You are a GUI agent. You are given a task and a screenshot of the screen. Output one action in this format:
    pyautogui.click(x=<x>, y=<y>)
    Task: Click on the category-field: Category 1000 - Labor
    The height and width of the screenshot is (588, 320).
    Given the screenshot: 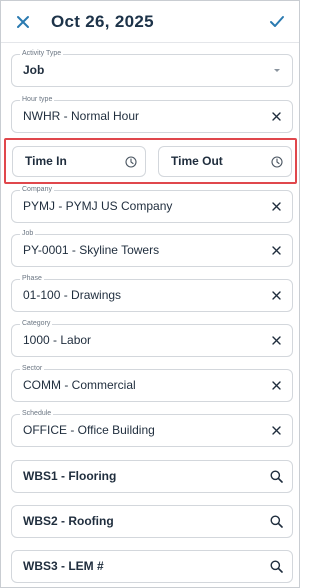 What is the action you would take?
    pyautogui.click(x=152, y=338)
    